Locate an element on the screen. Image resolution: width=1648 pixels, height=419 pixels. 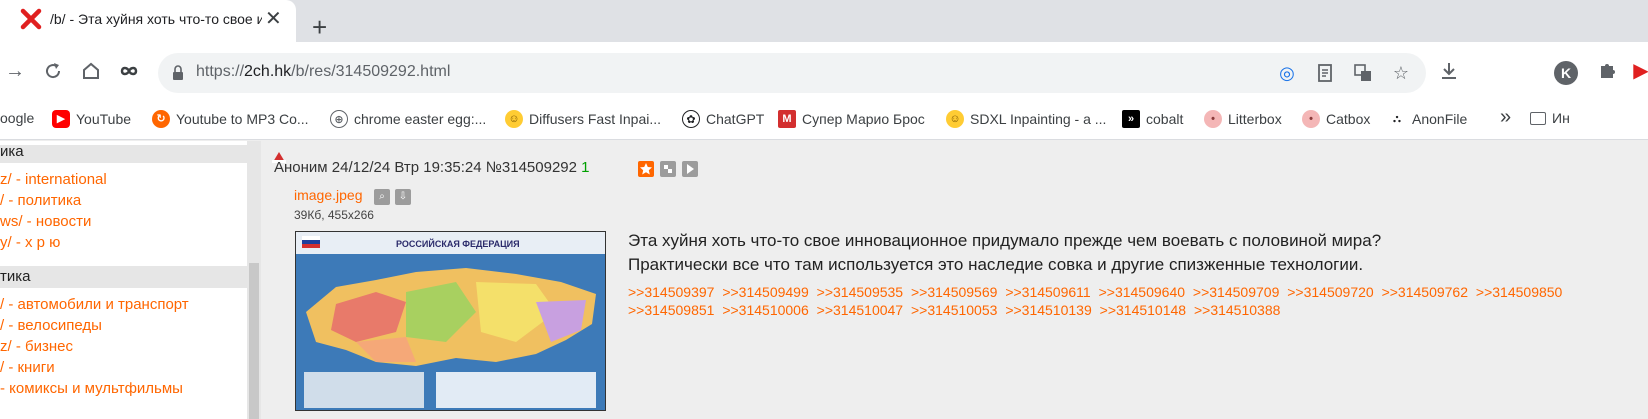
reply-link: >>314510047 is located at coordinates (860, 310).